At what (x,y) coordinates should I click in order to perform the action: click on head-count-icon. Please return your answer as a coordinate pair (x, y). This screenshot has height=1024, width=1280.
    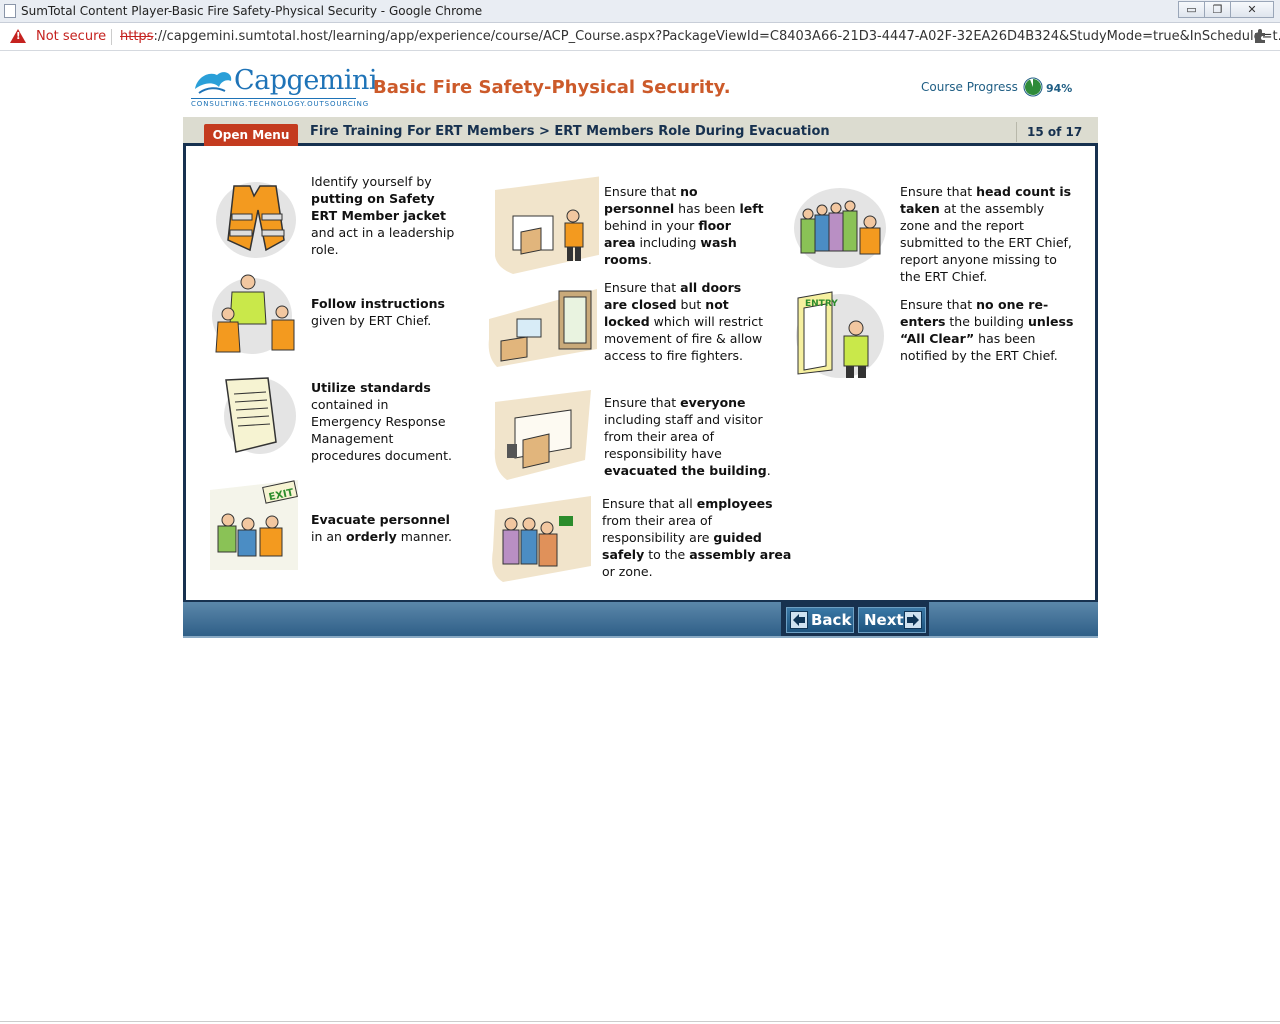
    Looking at the image, I should click on (840, 228).